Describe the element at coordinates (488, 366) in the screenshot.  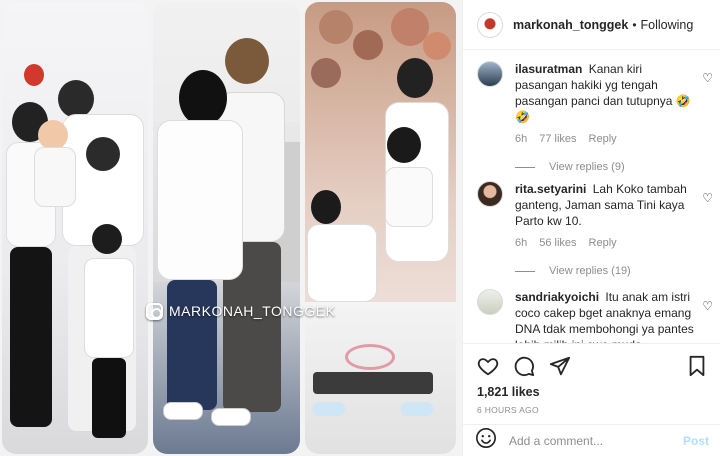
I see `heart-icon` at that location.